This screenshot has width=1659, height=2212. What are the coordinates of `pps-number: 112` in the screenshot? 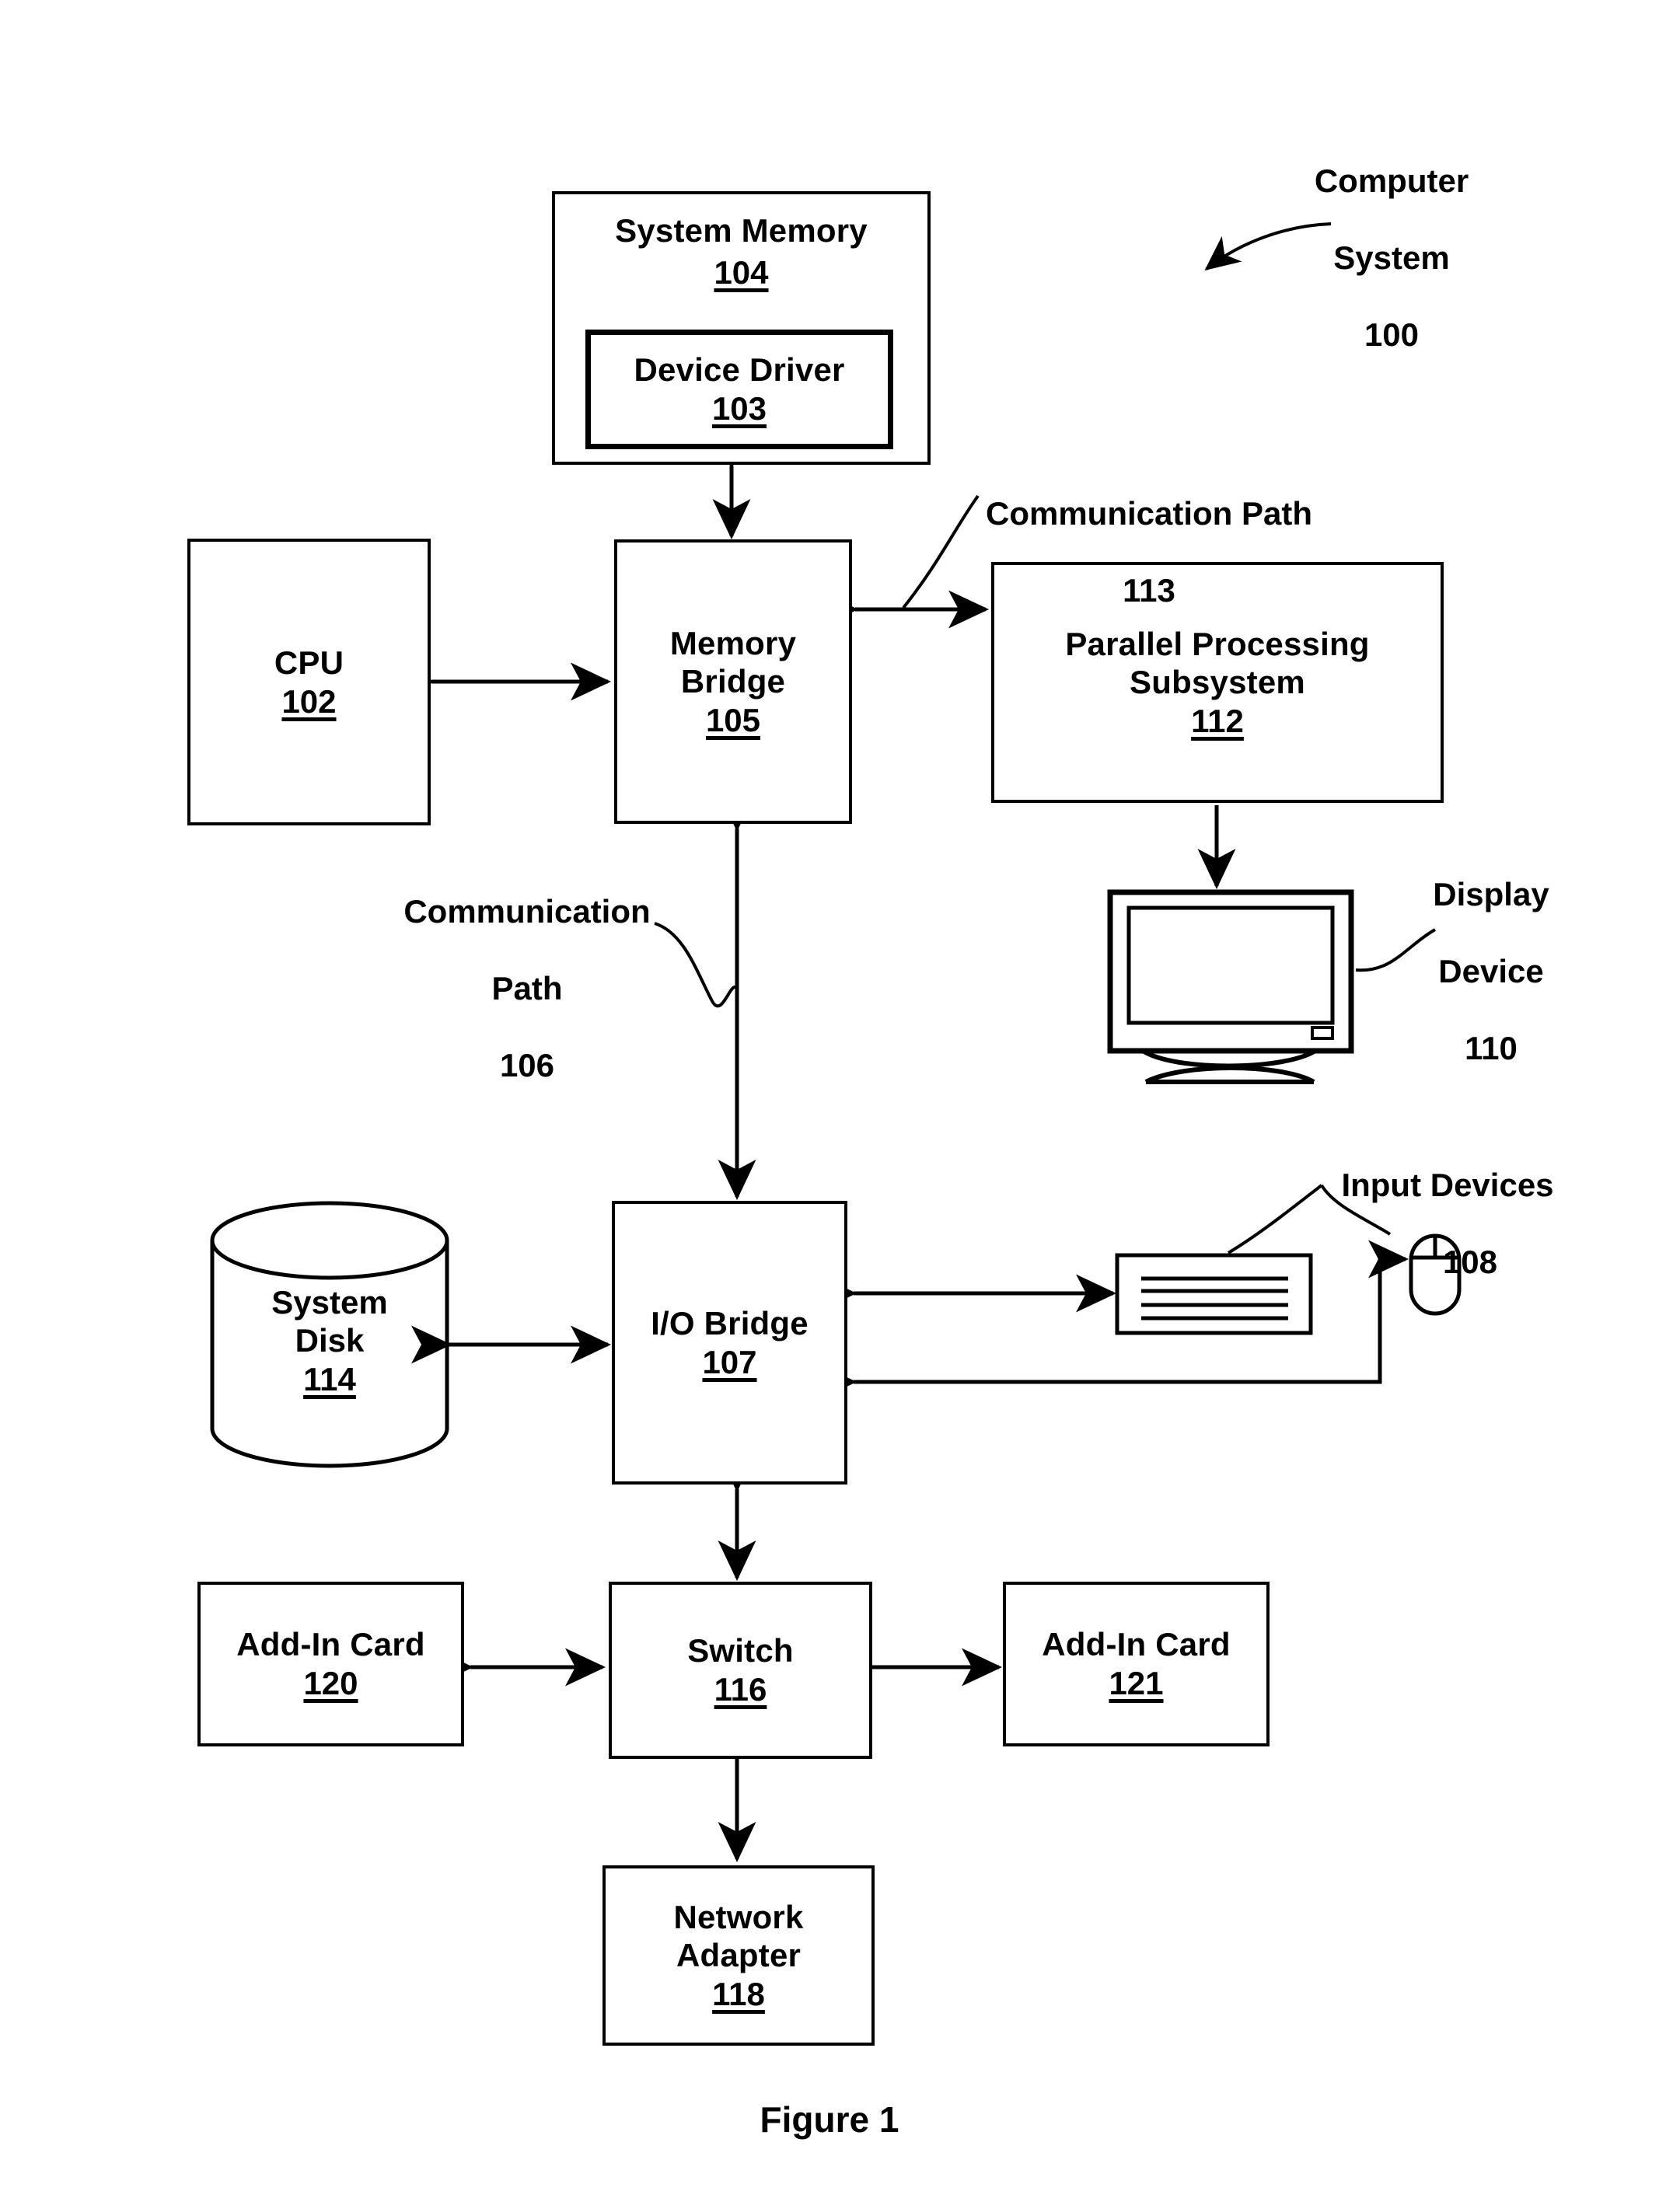 It's located at (1217, 720).